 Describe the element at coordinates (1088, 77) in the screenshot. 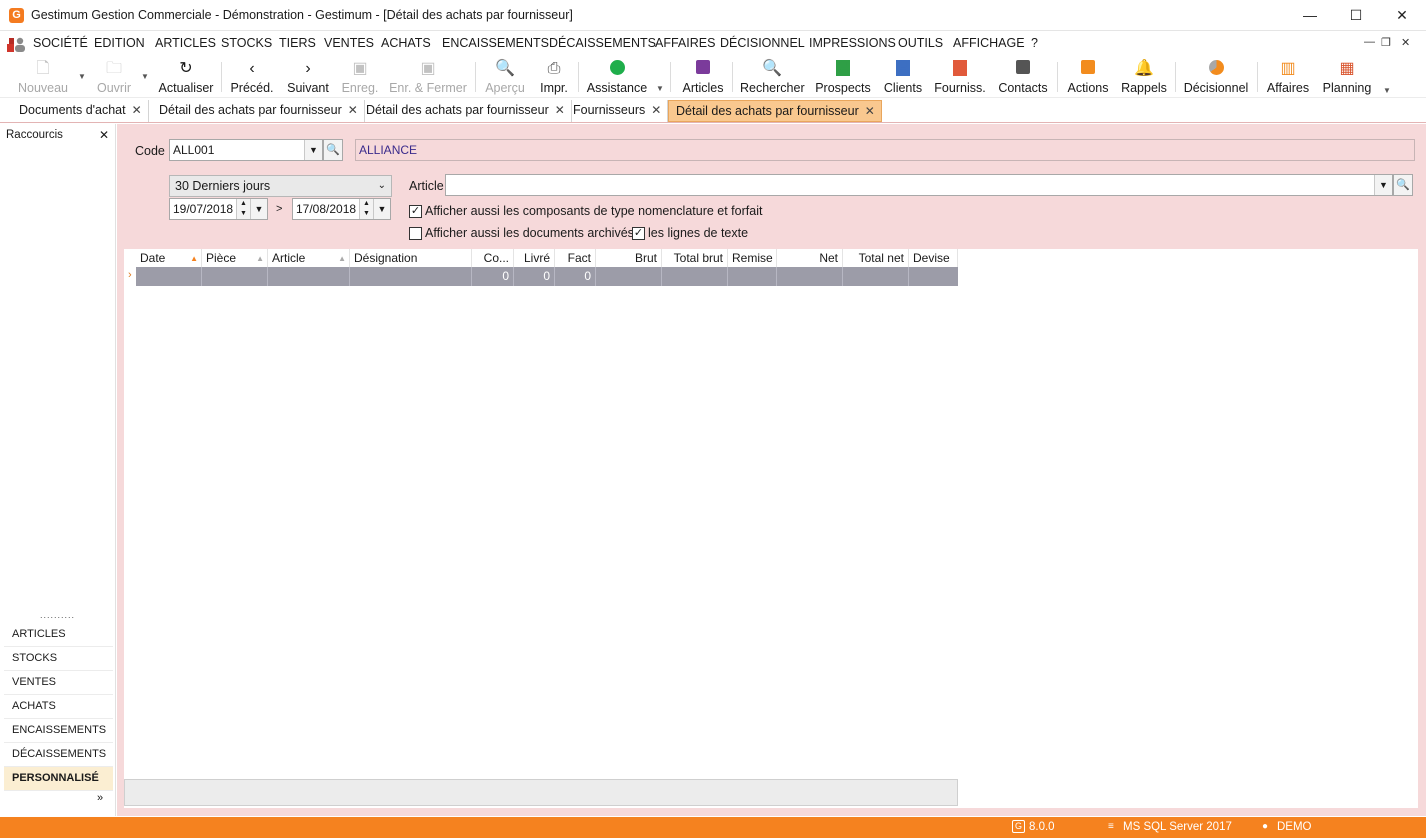

I see `actions-button: Actions` at that location.